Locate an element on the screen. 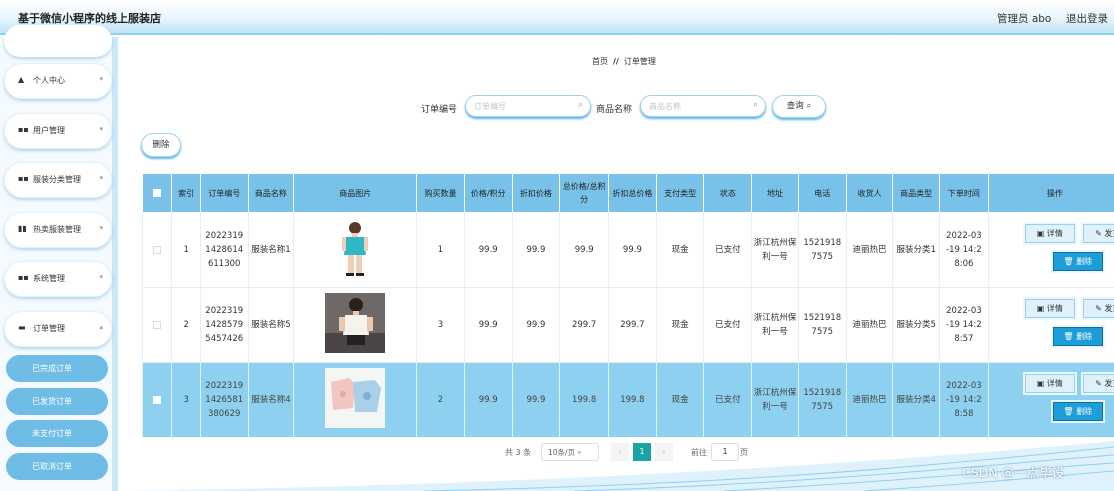 Image resolution: width=1114 pixels, height=491 pixels. cart-icon: ▬ is located at coordinates (22, 327).